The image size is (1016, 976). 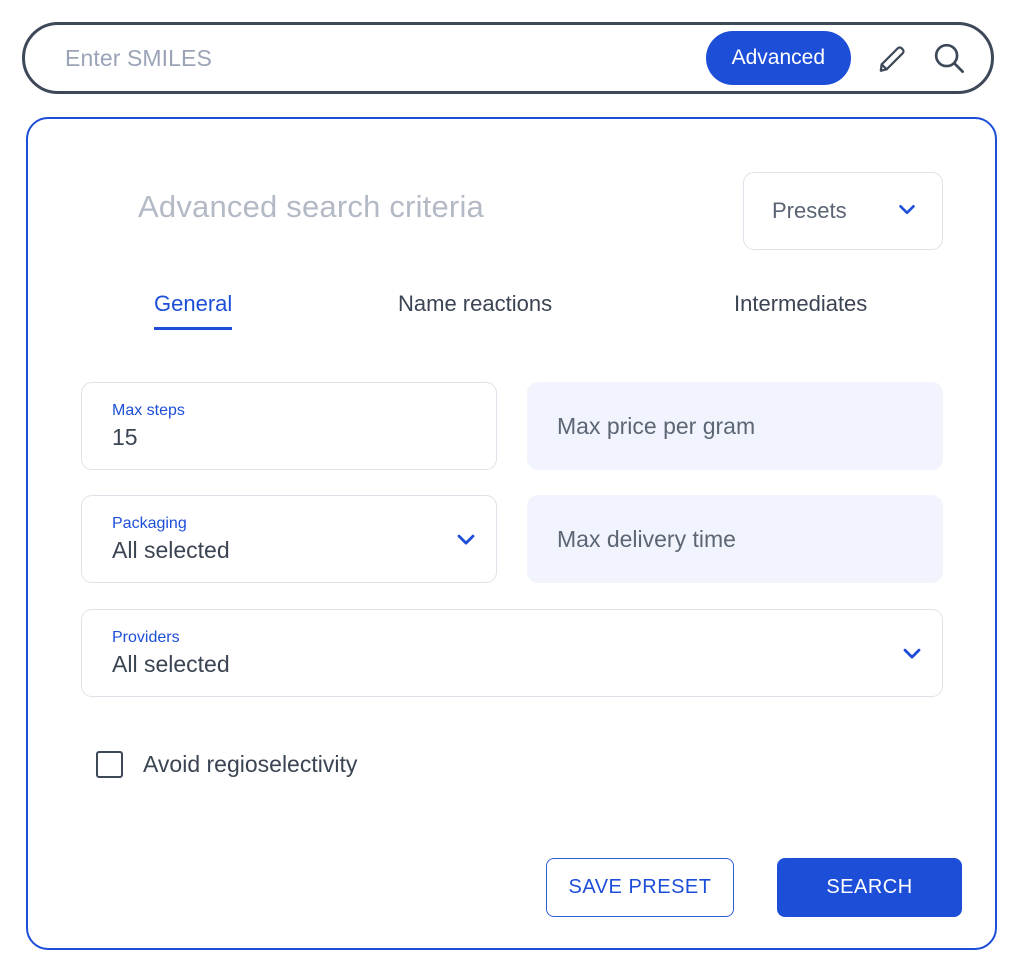 What do you see at coordinates (171, 664) in the screenshot?
I see `providers-value: All selected` at bounding box center [171, 664].